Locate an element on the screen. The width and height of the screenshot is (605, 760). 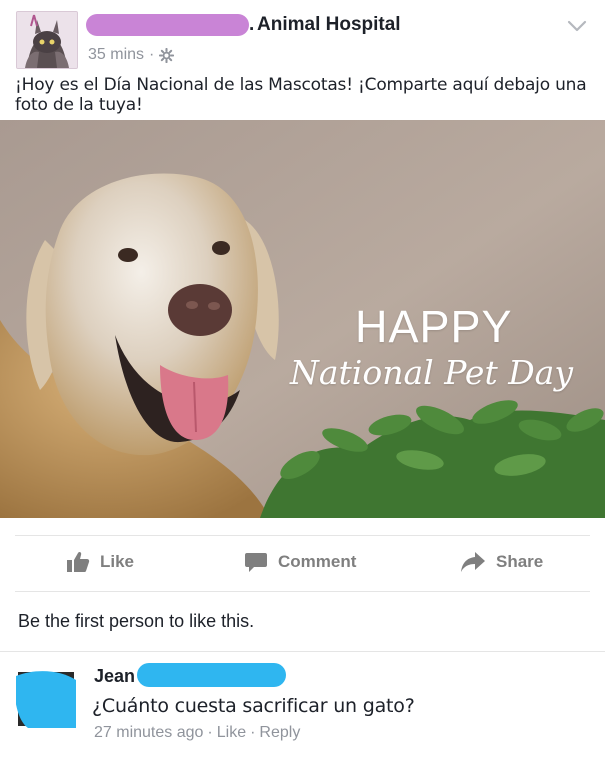
commenter-name: Jean is located at coordinates (114, 676).